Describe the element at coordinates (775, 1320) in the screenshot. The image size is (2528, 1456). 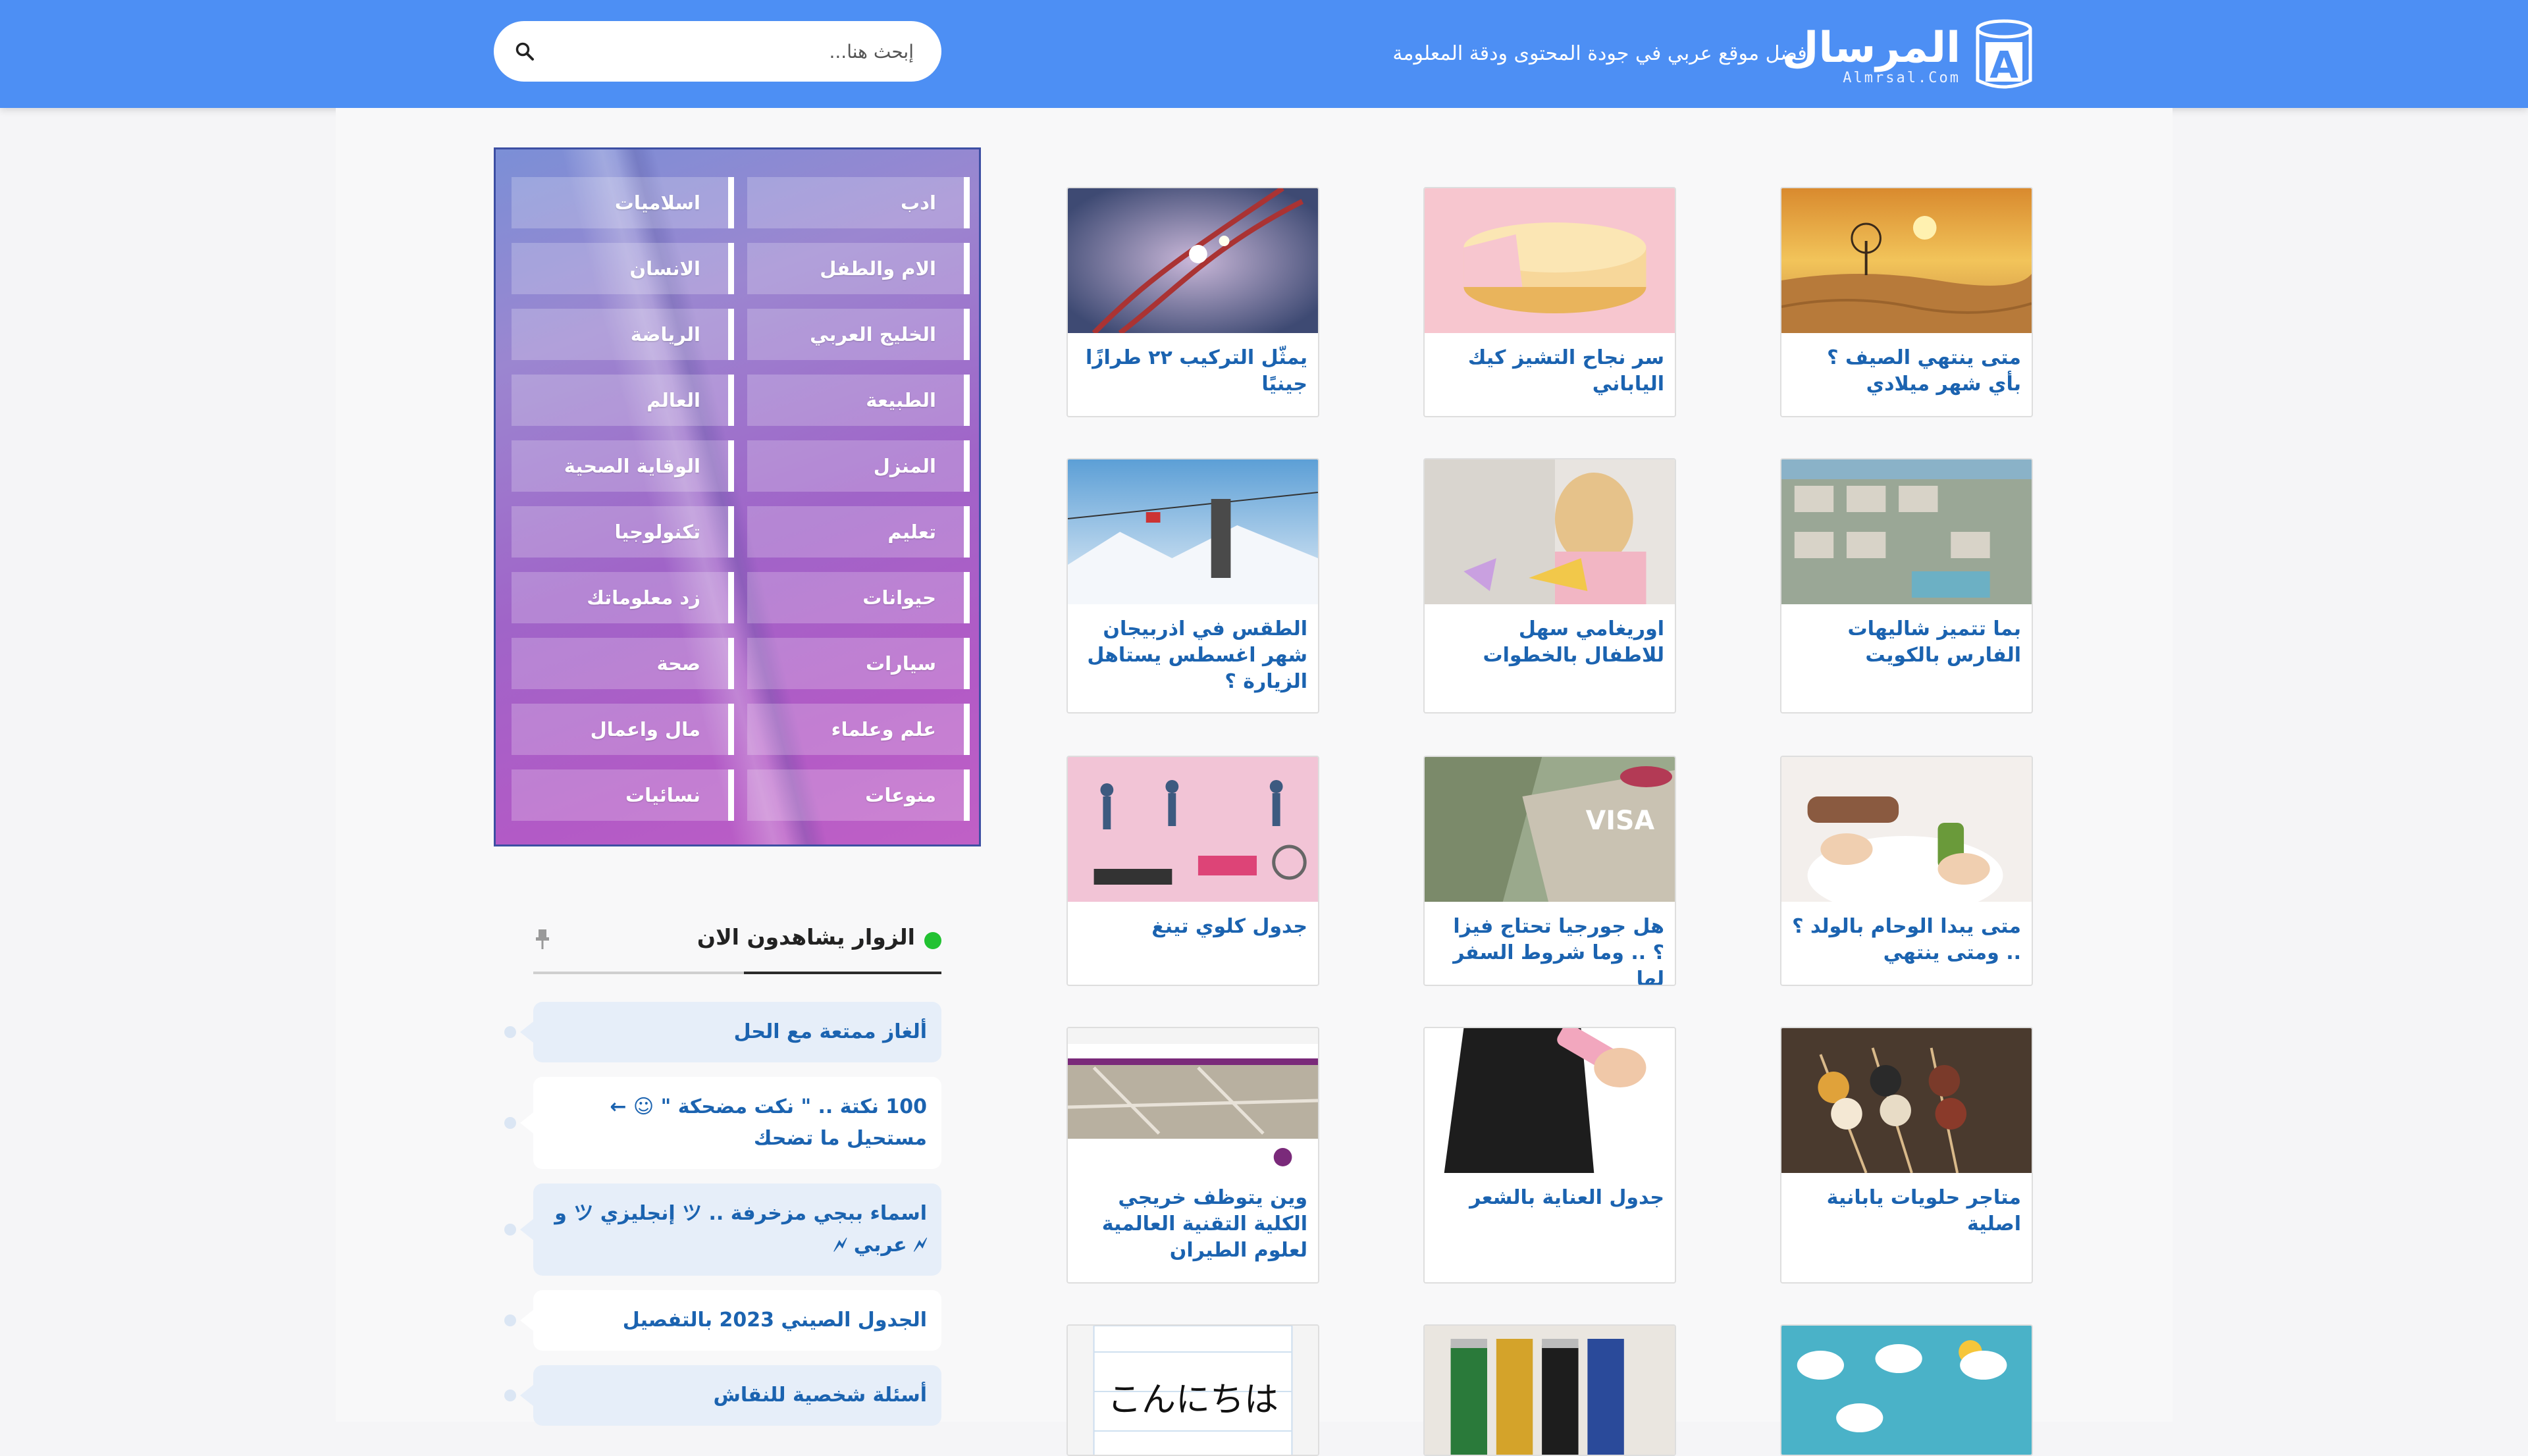
I see `list-item-link: الجدول الصيني 2023 بالتفصيل` at that location.